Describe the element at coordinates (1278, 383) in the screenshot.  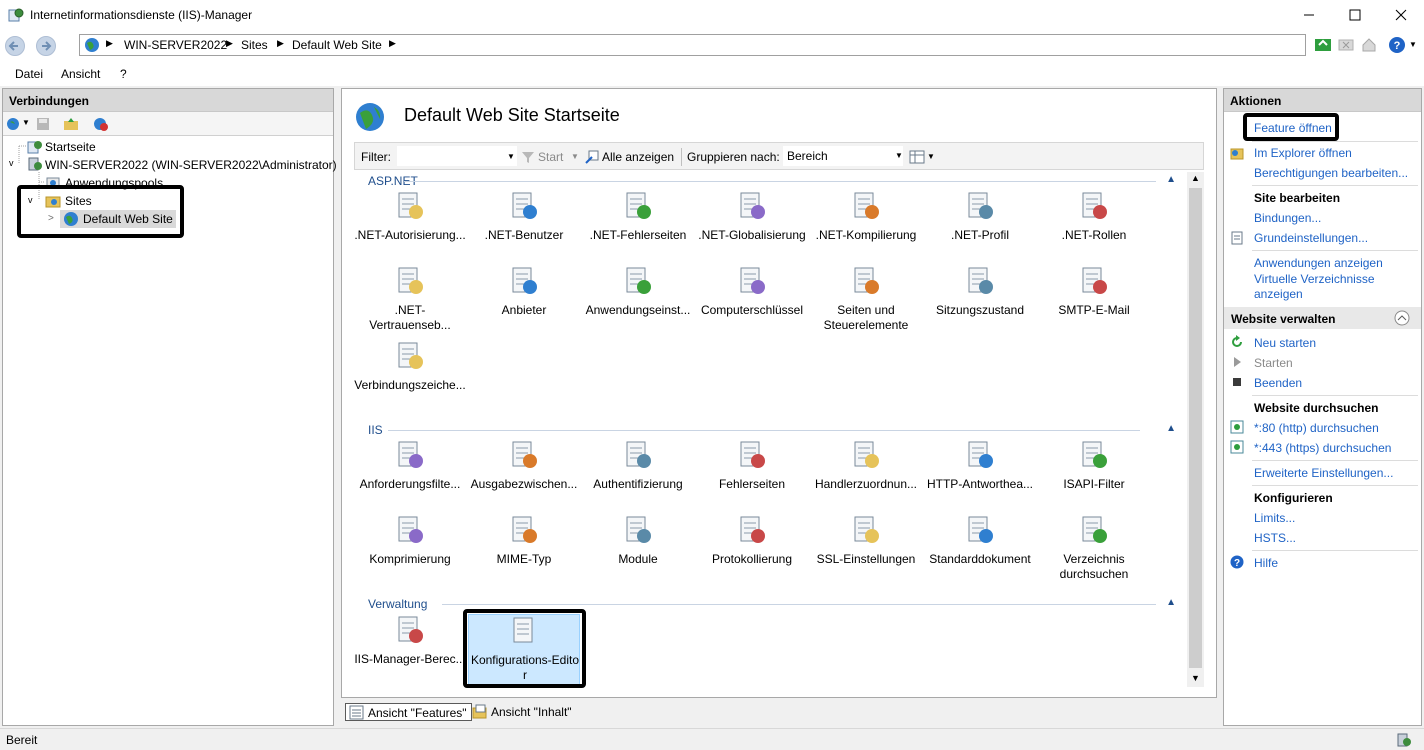
I see `action-stop: Beenden` at that location.